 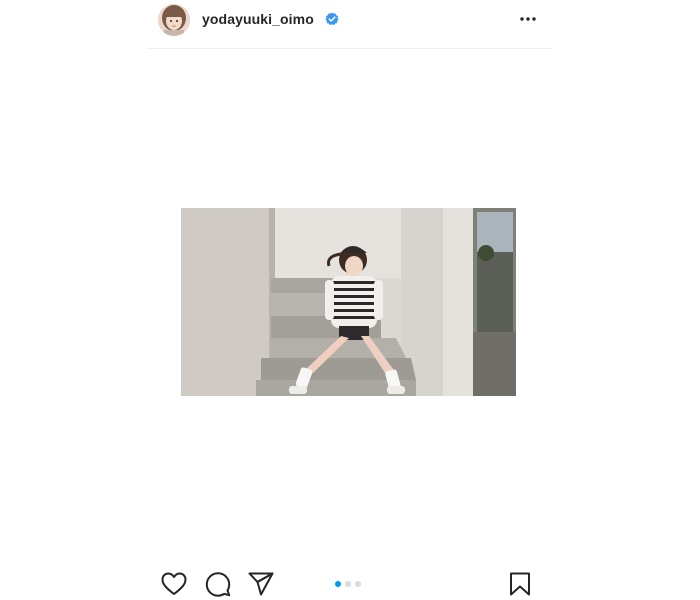 What do you see at coordinates (332, 18) in the screenshot?
I see `verified-badge-icon` at bounding box center [332, 18].